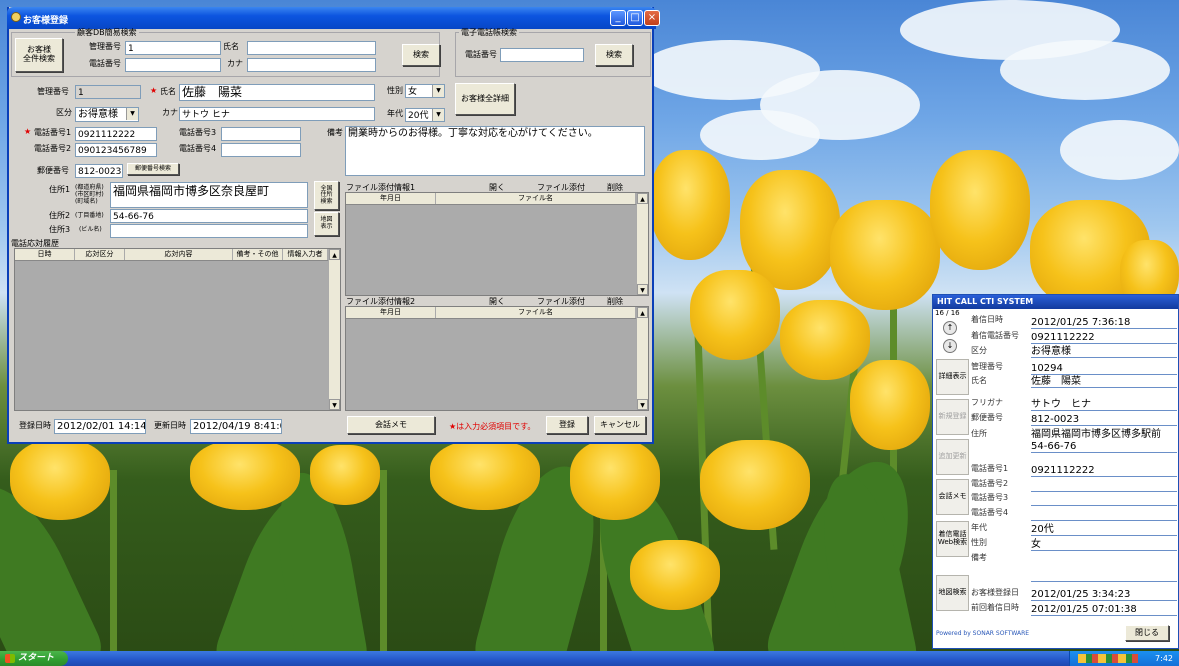 Image resolution: width=1179 pixels, height=666 pixels. I want to click on files2-scrollbar: ▲ ▼, so click(642, 358).